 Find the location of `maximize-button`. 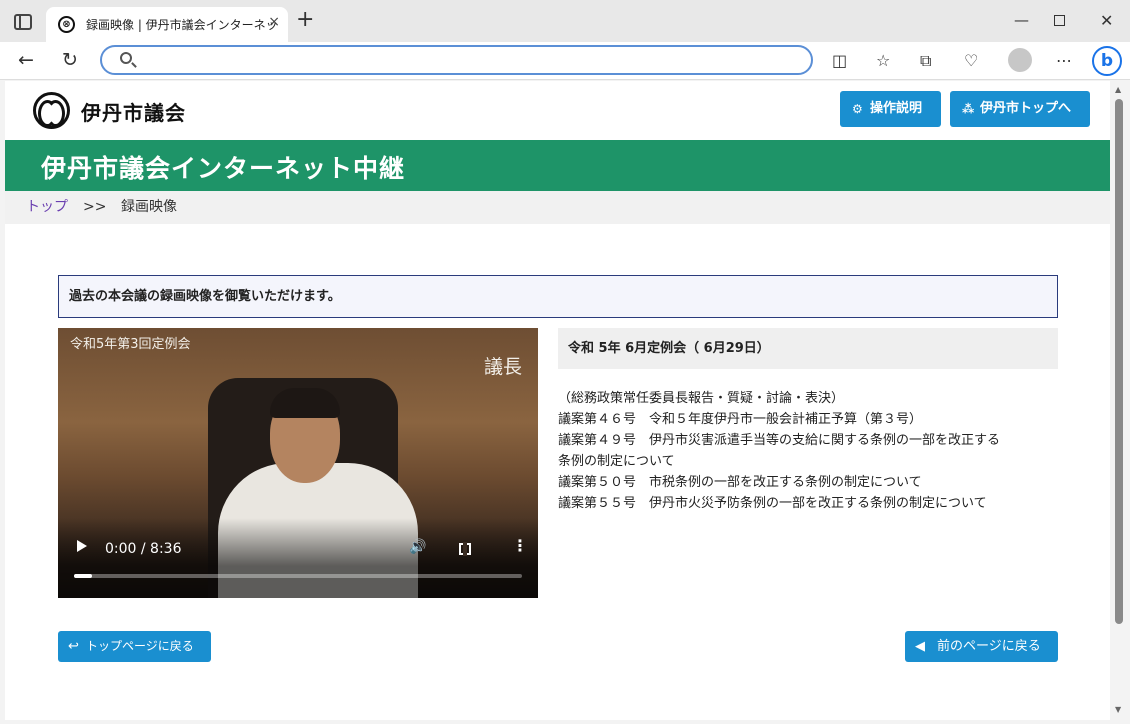

maximize-button is located at coordinates (1059, 20).